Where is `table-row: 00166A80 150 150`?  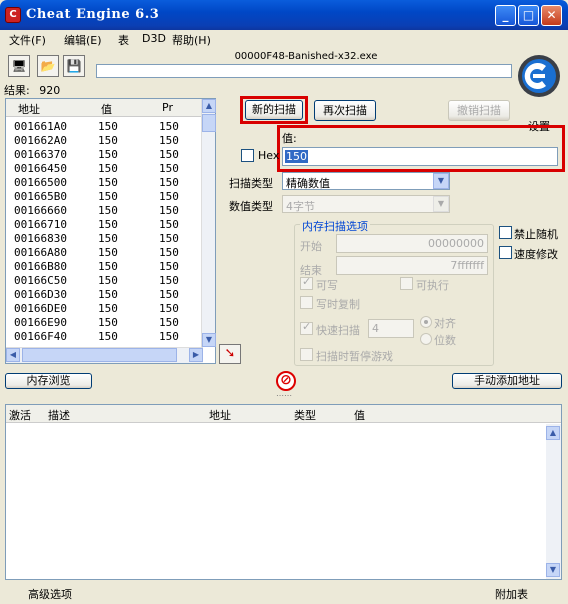
table-row: 00166A80 150 150 is located at coordinates (104, 253).